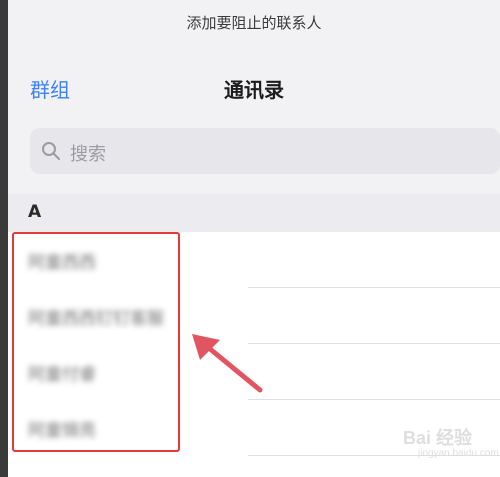 The height and width of the screenshot is (477, 500). I want to click on contact-row: 阿童西西, so click(254, 260).